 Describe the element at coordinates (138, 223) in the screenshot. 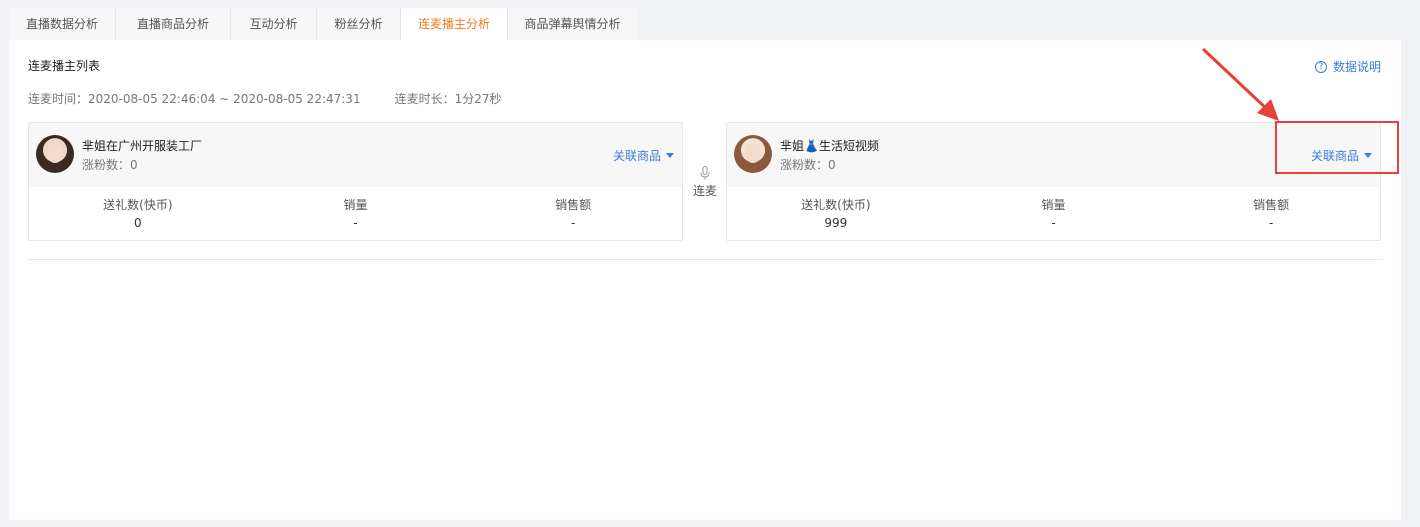

I see `stat-value: 0` at that location.